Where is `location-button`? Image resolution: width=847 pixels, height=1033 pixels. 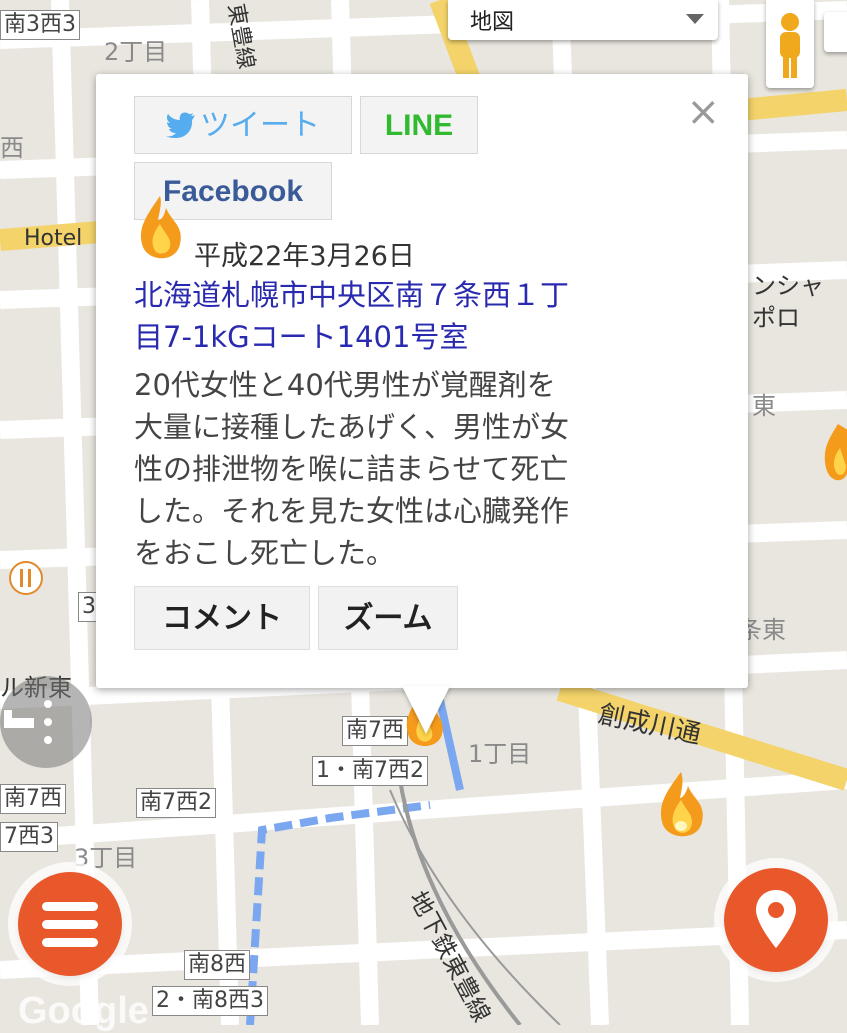 location-button is located at coordinates (776, 920).